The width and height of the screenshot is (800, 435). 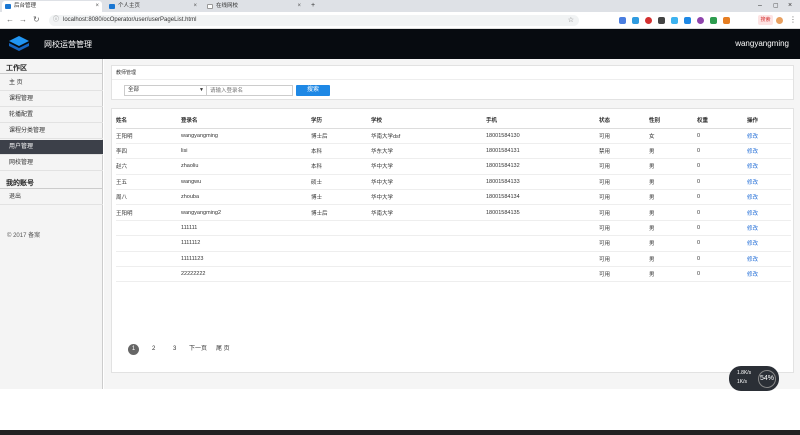 What do you see at coordinates (51, 115) in the screenshot?
I see `sidebar-item-carousel: 轮播配置` at bounding box center [51, 115].